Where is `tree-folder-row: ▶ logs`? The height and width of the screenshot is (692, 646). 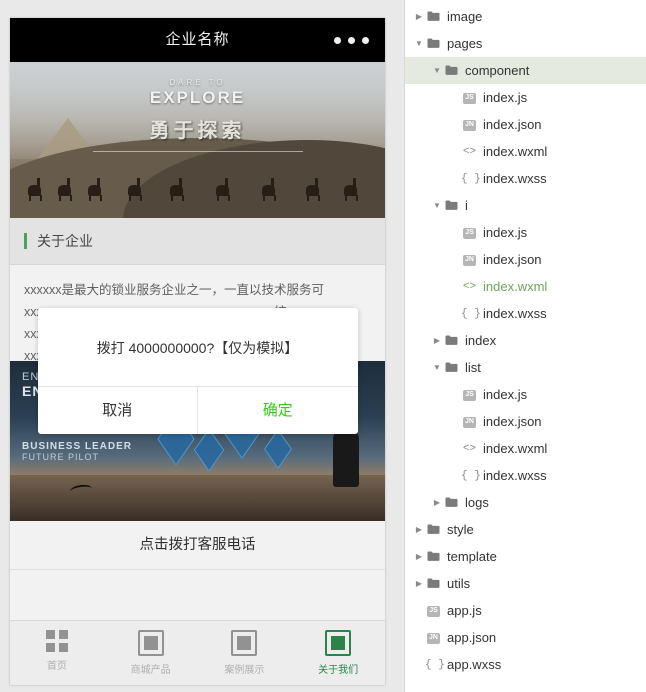 tree-folder-row: ▶ logs is located at coordinates (525, 502).